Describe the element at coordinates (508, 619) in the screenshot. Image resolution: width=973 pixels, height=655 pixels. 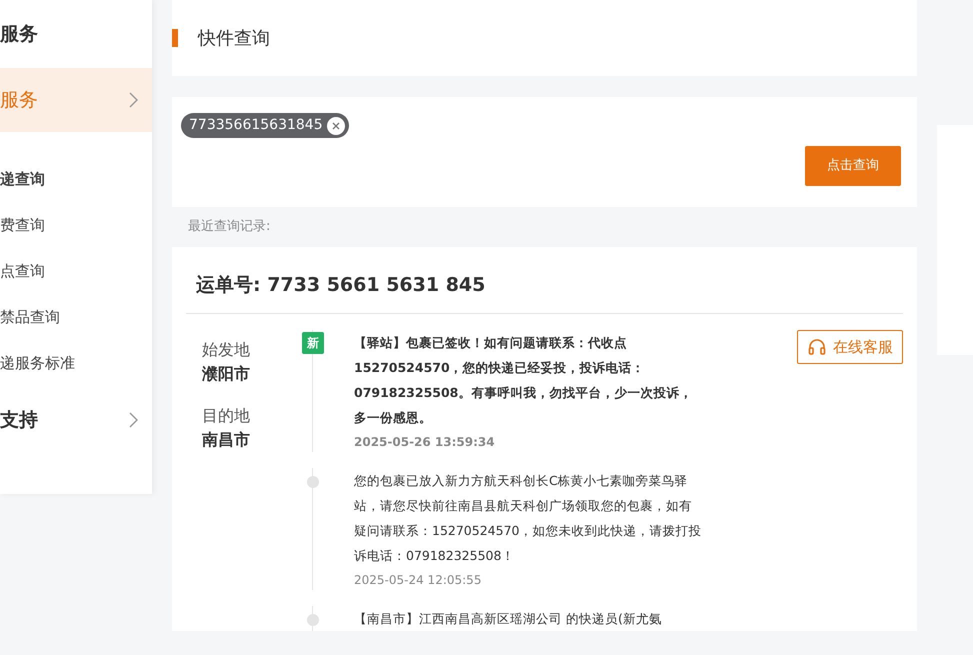
I see `event-text: 【南昌市】江西南昌高新区瑶湖公司 的快递员(新尤氨` at that location.